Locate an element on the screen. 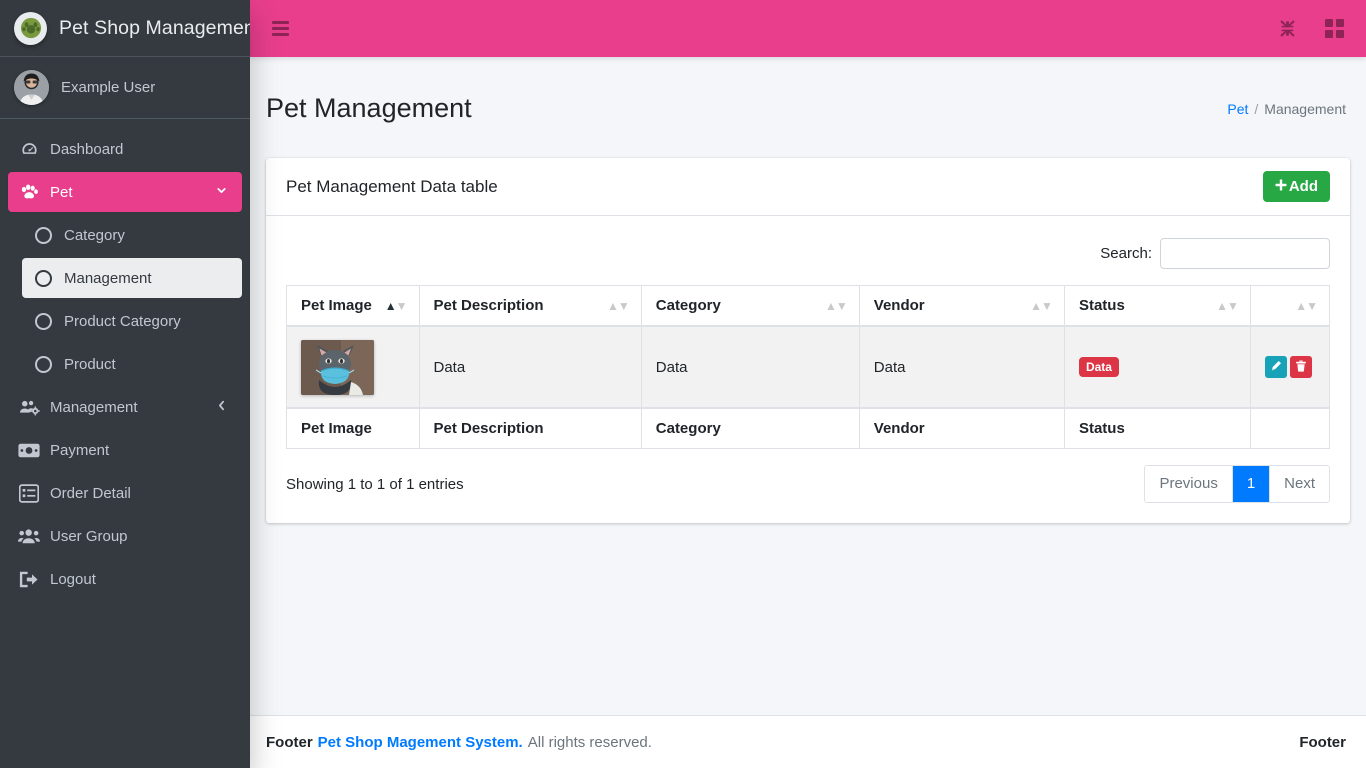 This screenshot has height=768, width=1366. table-row: Data Data Data Data is located at coordinates (808, 367).